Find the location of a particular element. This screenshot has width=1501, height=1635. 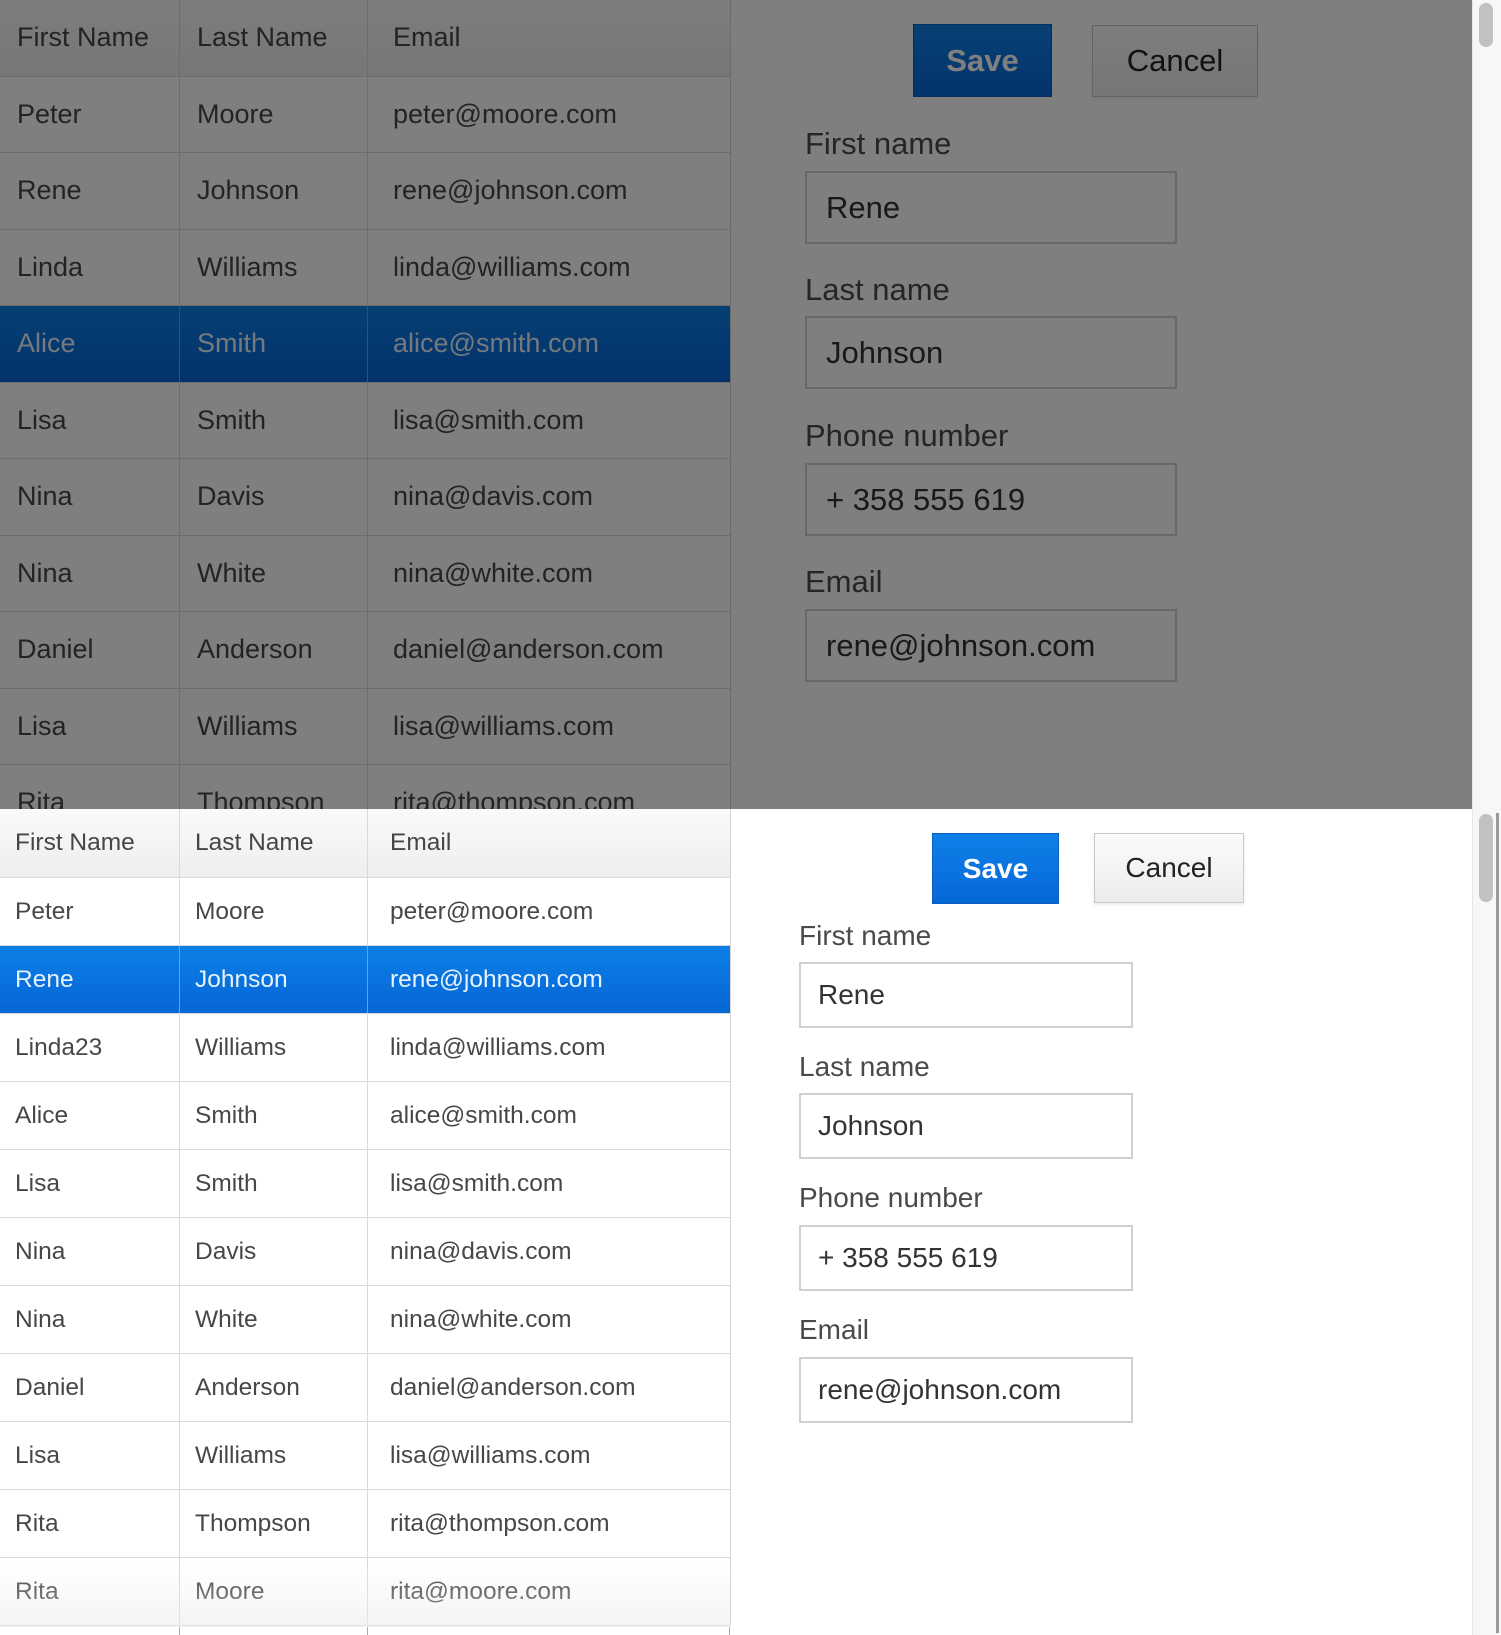

first-name-cell: Alice is located at coordinates (90, 1115).